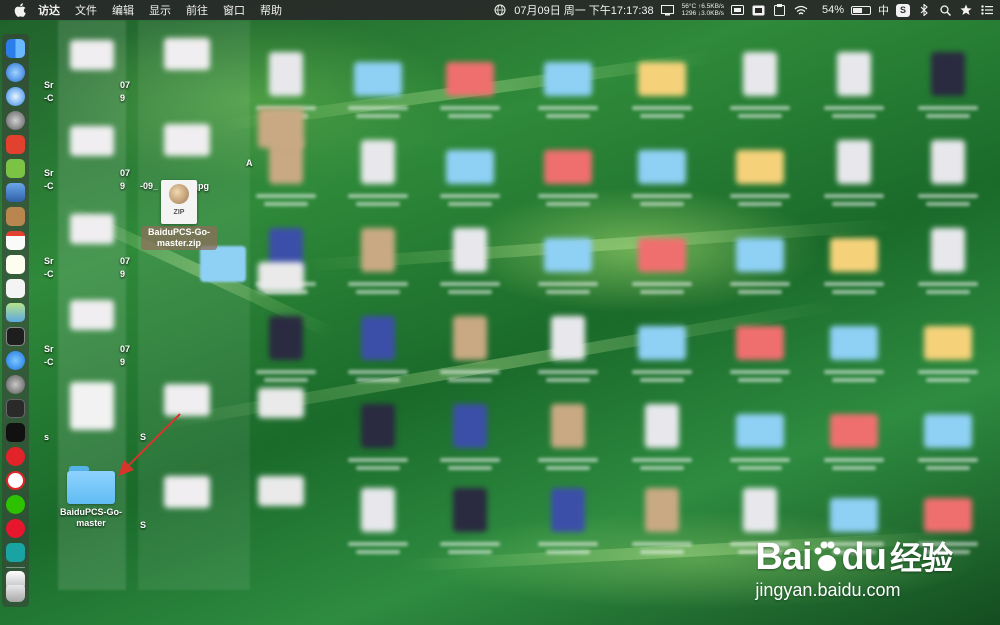 This screenshot has height=625, width=1000. I want to click on menu-view: 显示, so click(160, 10).